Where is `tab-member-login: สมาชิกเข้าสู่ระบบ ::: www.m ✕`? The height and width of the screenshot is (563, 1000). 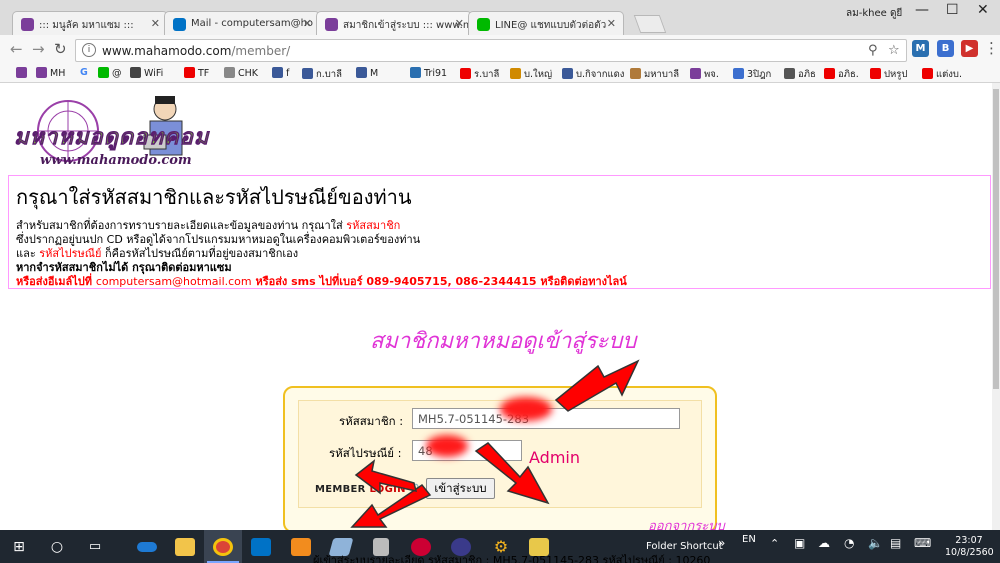 tab-member-login: สมาชิกเข้าสู่ระบบ ::: www.m ✕ is located at coordinates (394, 23).